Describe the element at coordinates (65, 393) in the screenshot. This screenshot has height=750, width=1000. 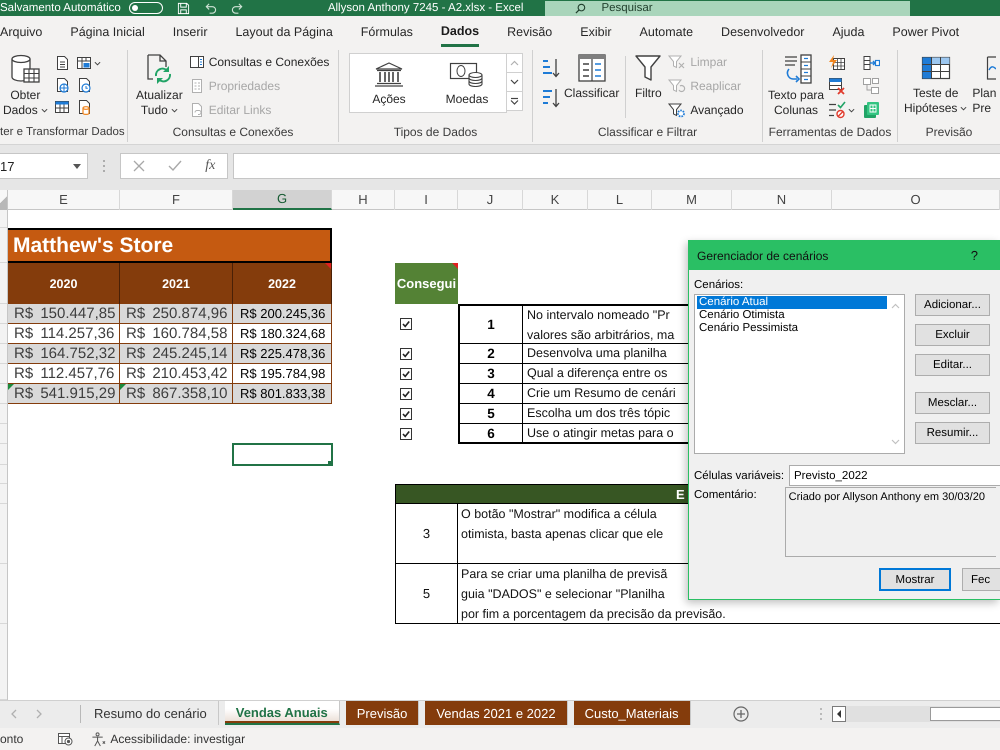
I see `currency-value: R$ 541.915,29` at that location.